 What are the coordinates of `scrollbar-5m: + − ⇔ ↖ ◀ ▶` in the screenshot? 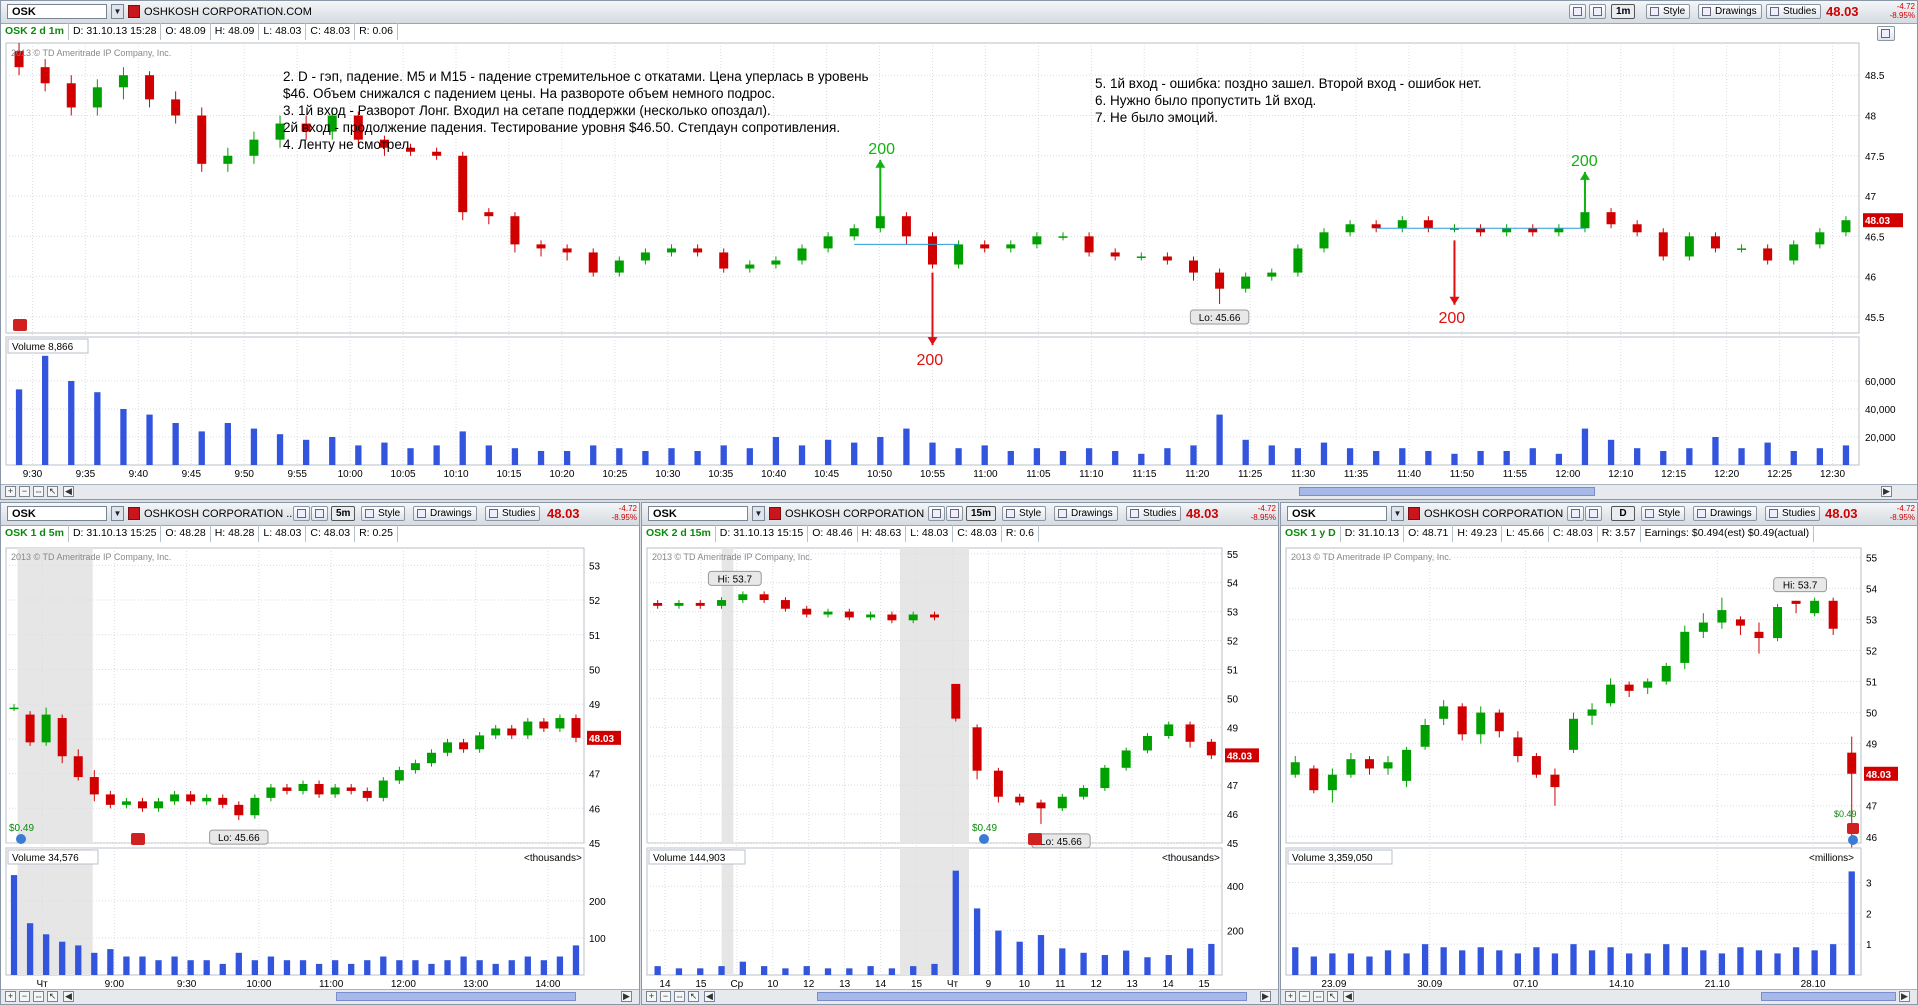 It's located at (320, 996).